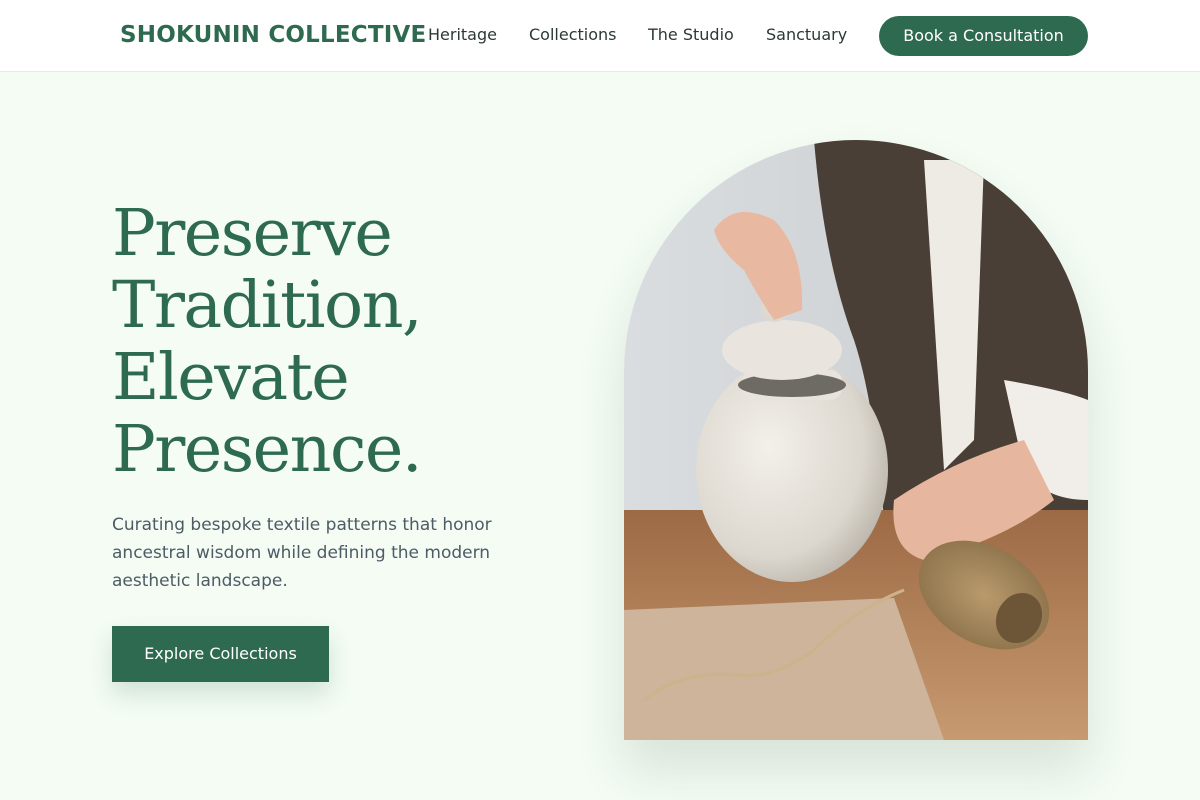 This screenshot has height=800, width=1200. I want to click on brand-logo: SHOKUNIN COLLECTIVE, so click(273, 35).